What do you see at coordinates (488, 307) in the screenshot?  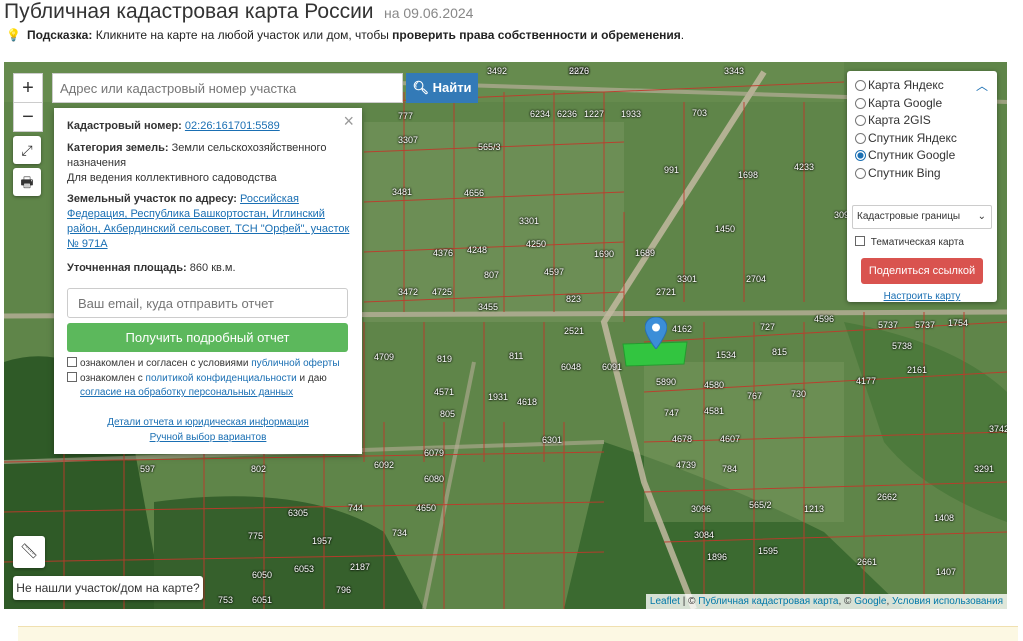 I see `parcel-number-label: 3455` at bounding box center [488, 307].